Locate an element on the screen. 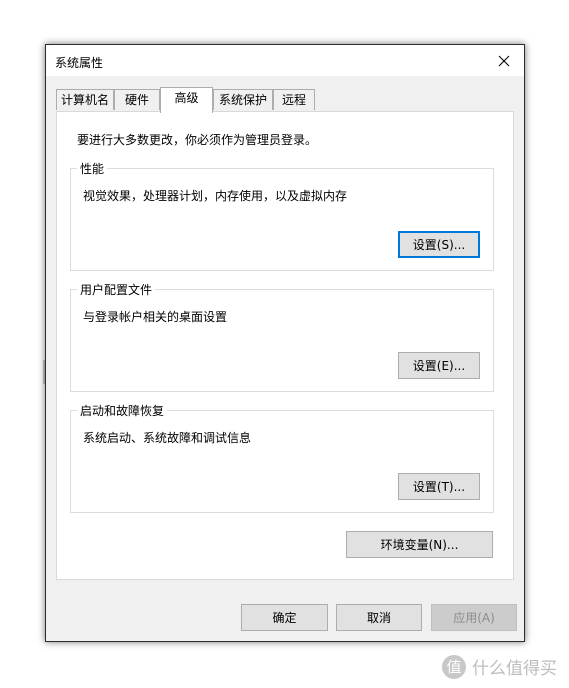  watermark: 值 什么值得买 is located at coordinates (499, 666).